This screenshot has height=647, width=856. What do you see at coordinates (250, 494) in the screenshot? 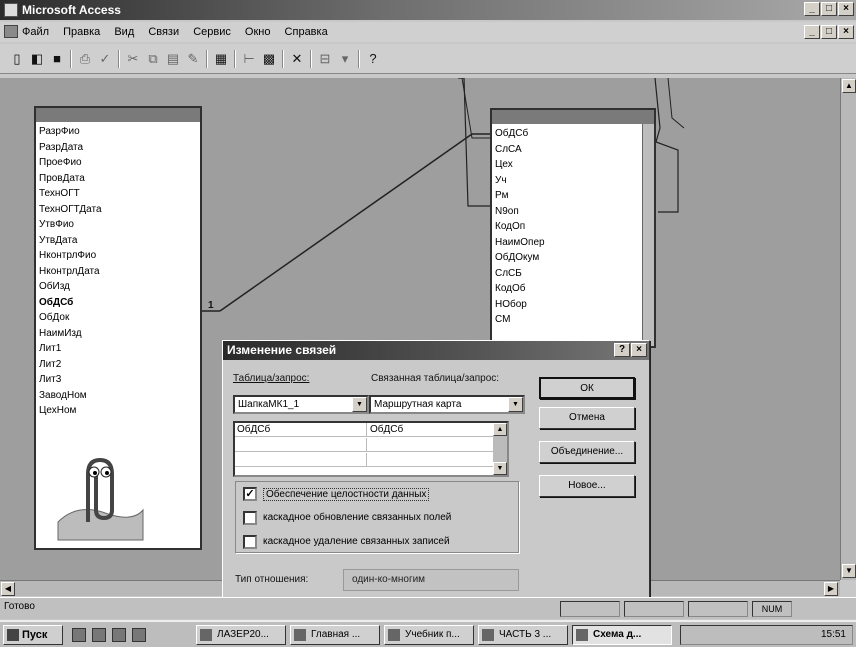
I see `integrity-checkbox: ✓` at bounding box center [250, 494].